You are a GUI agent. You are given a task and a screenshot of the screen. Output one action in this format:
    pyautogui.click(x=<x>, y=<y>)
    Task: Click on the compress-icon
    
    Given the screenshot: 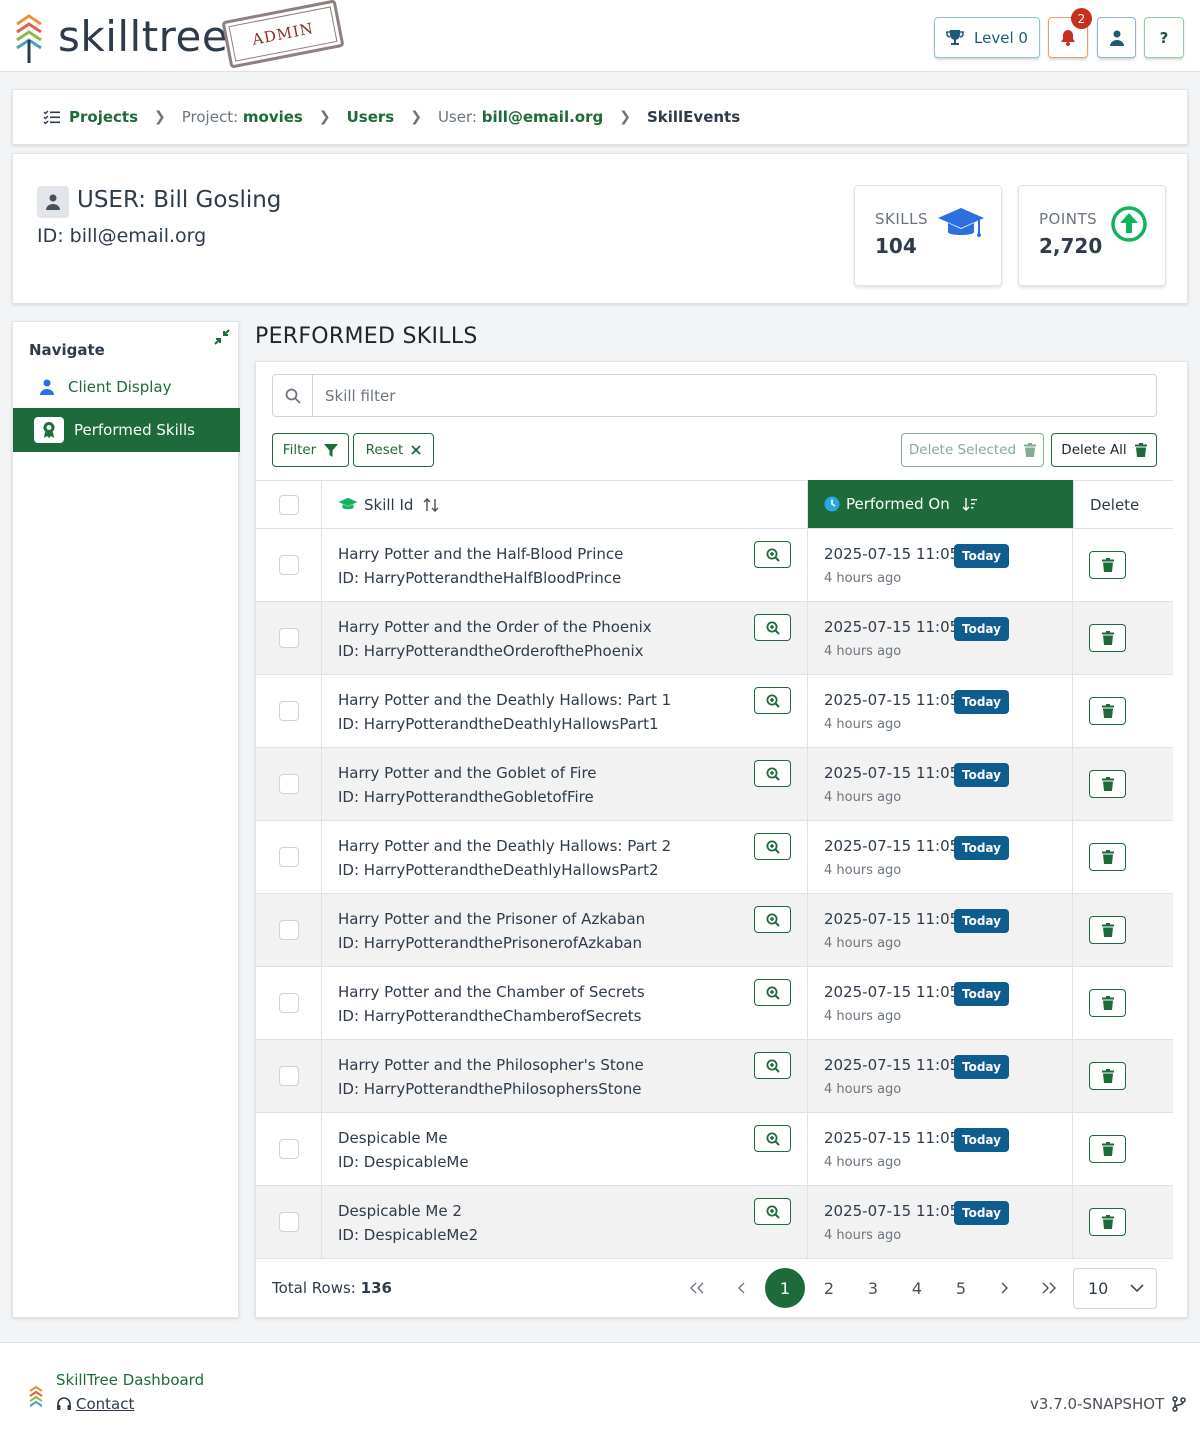 What is the action you would take?
    pyautogui.click(x=222, y=337)
    